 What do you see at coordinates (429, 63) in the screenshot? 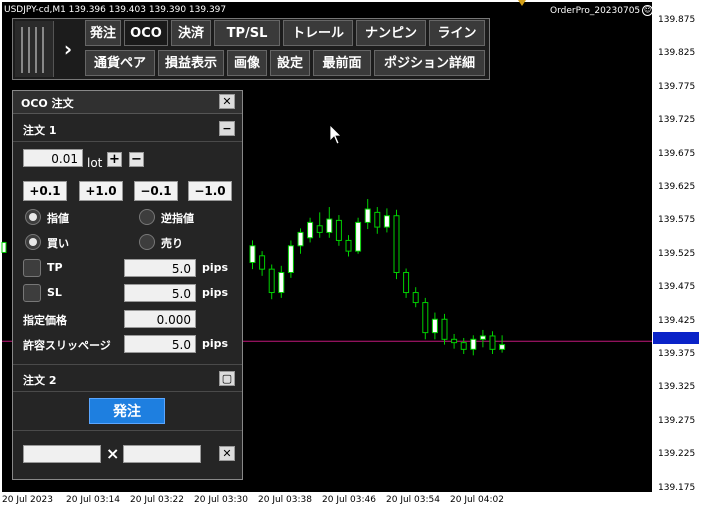
I see `tab-position-detail: ポジション詳細` at bounding box center [429, 63].